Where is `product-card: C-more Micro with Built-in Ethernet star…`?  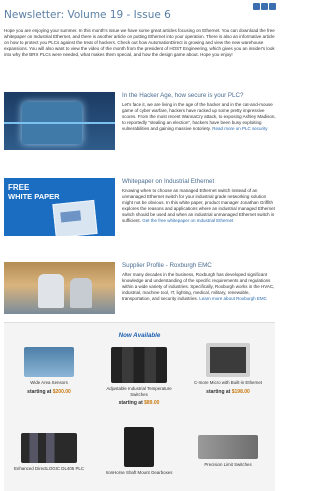
product-card: C-more Micro with Built-in Ethernet star… is located at coordinates (228, 369).